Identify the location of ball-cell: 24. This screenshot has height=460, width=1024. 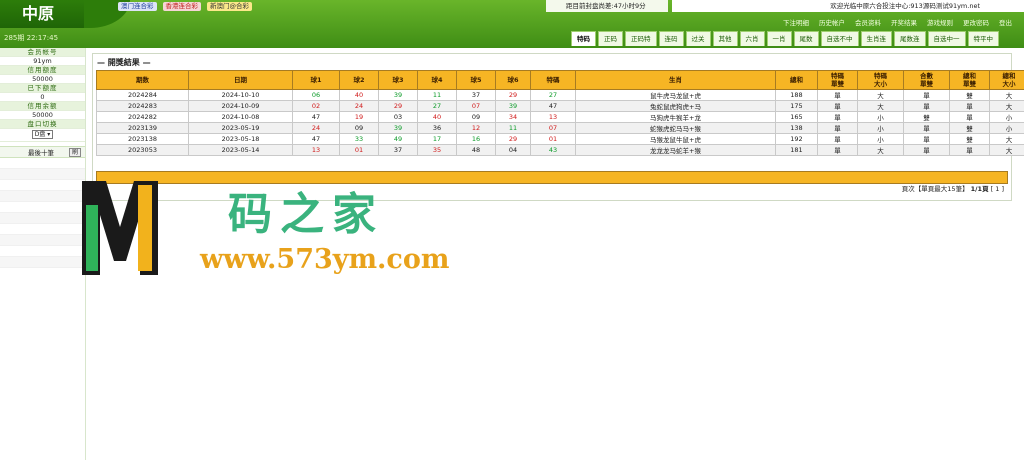
(316, 128).